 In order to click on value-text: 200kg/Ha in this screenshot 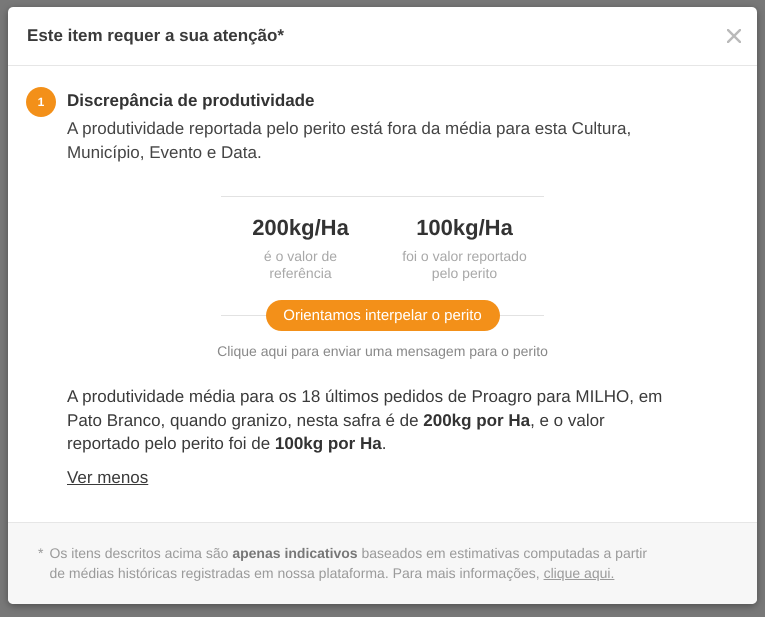, I will do `click(300, 228)`.